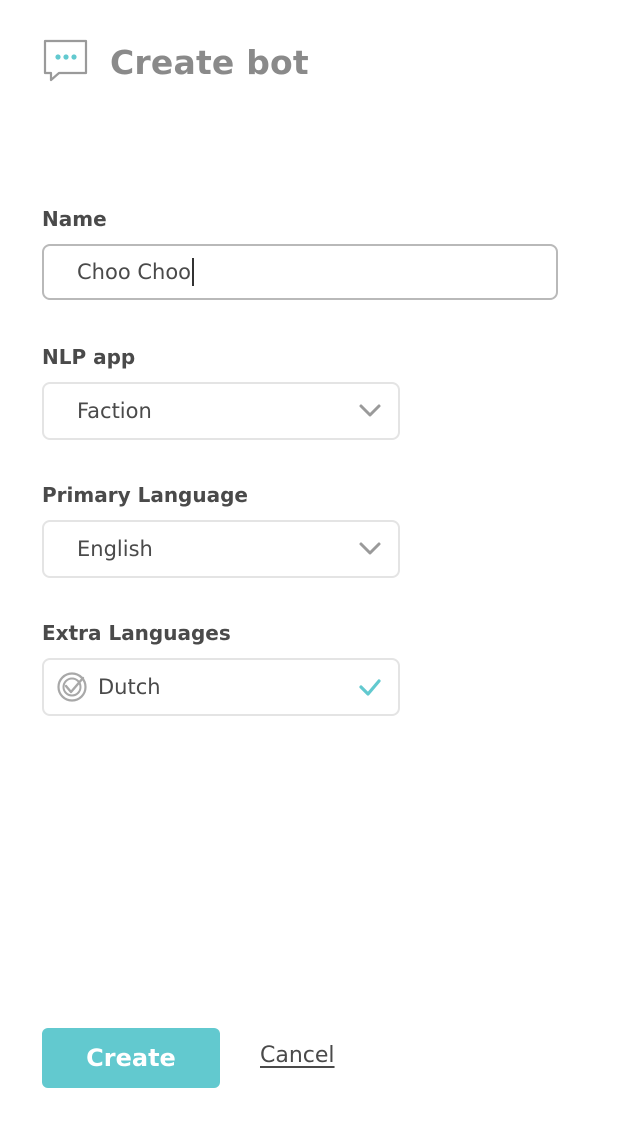  Describe the element at coordinates (114, 411) in the screenshot. I see `nlp-app-selected-value: Faction` at that location.